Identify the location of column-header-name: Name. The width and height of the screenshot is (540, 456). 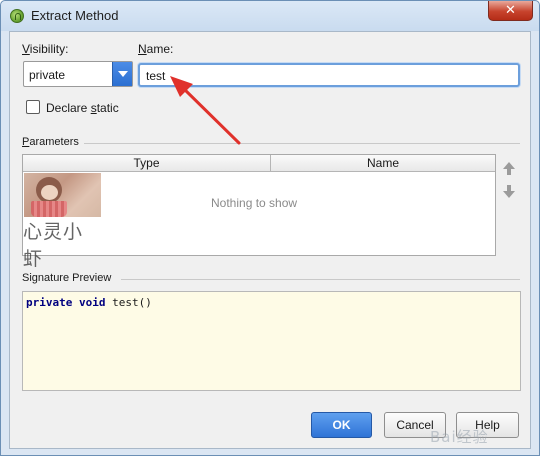
(383, 163).